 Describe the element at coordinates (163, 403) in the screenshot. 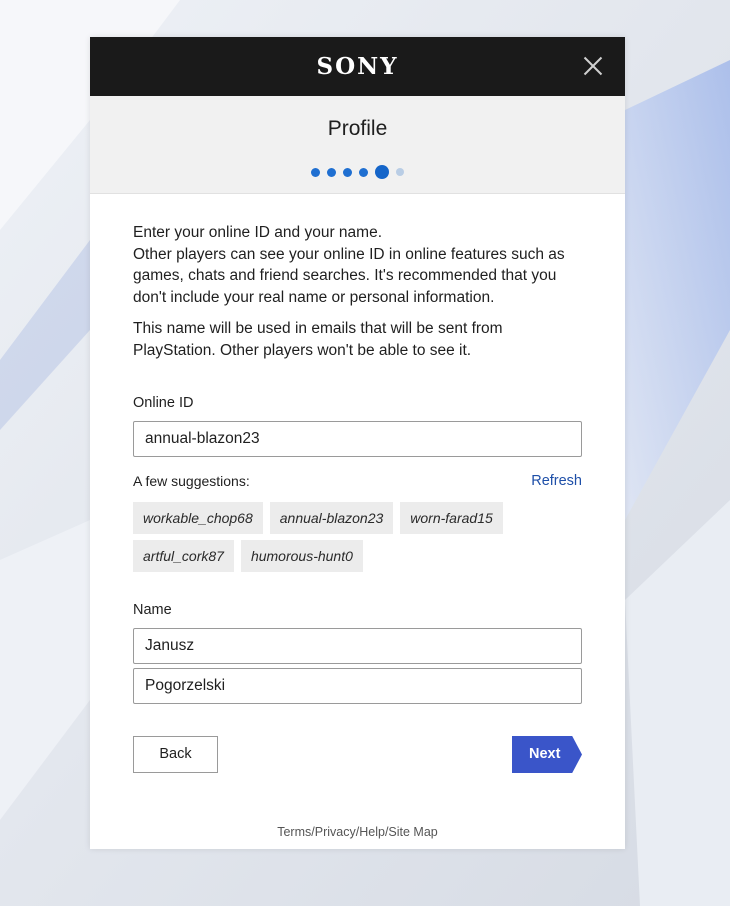

I see `online-id-label: Online ID` at that location.